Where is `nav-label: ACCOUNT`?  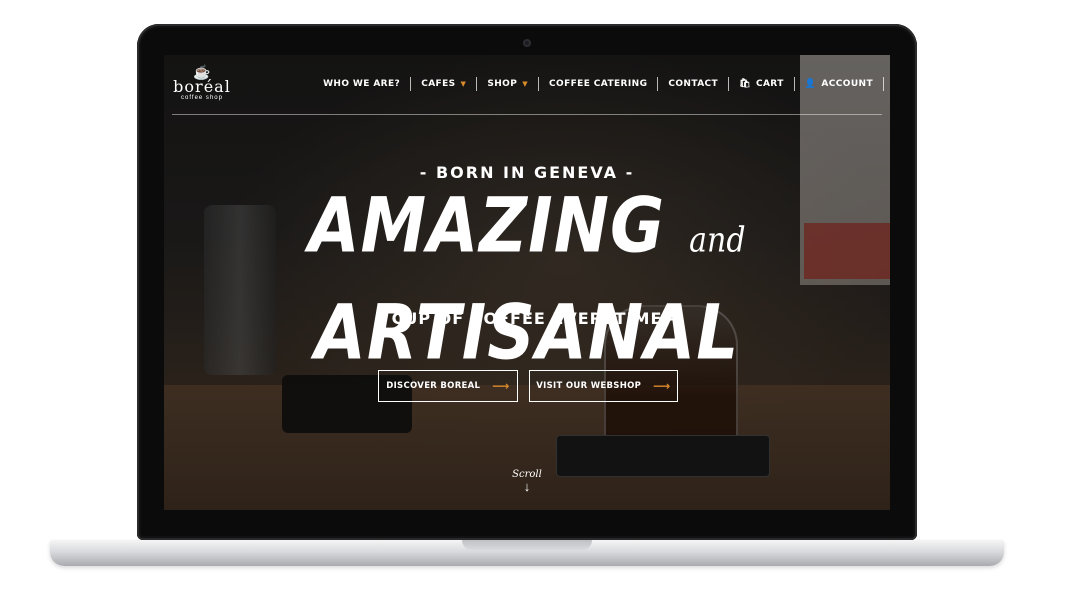
nav-label: ACCOUNT is located at coordinates (847, 84).